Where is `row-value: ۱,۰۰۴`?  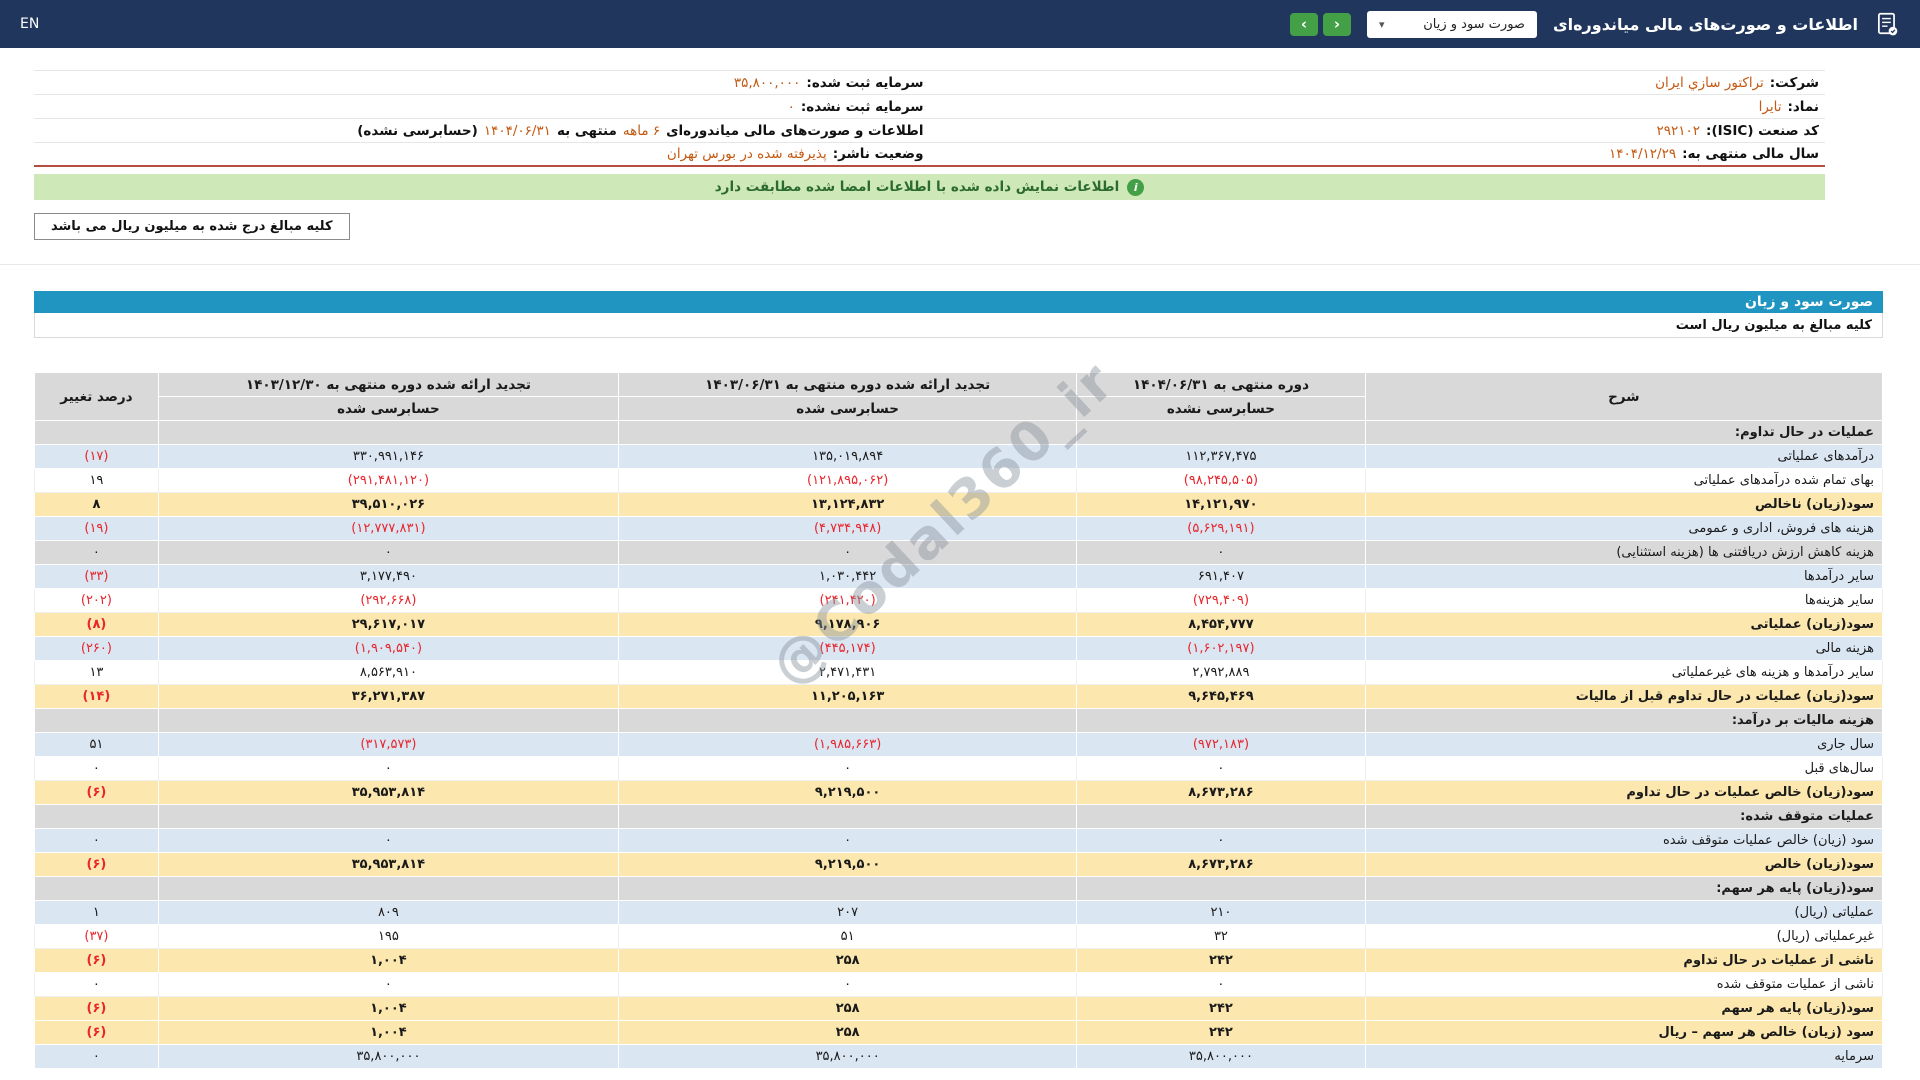 row-value: ۱,۰۰۴ is located at coordinates (388, 1032).